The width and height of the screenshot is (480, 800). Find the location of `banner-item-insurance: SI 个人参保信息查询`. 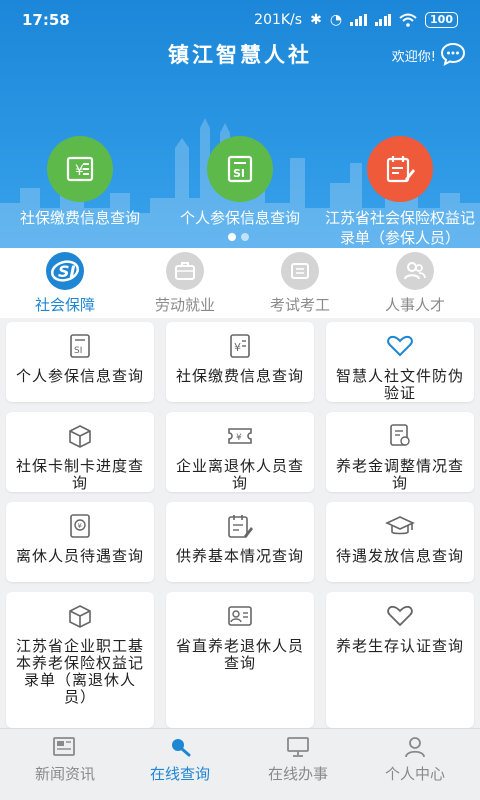

banner-item-insurance: SI 个人参保信息查询 is located at coordinates (240, 182).